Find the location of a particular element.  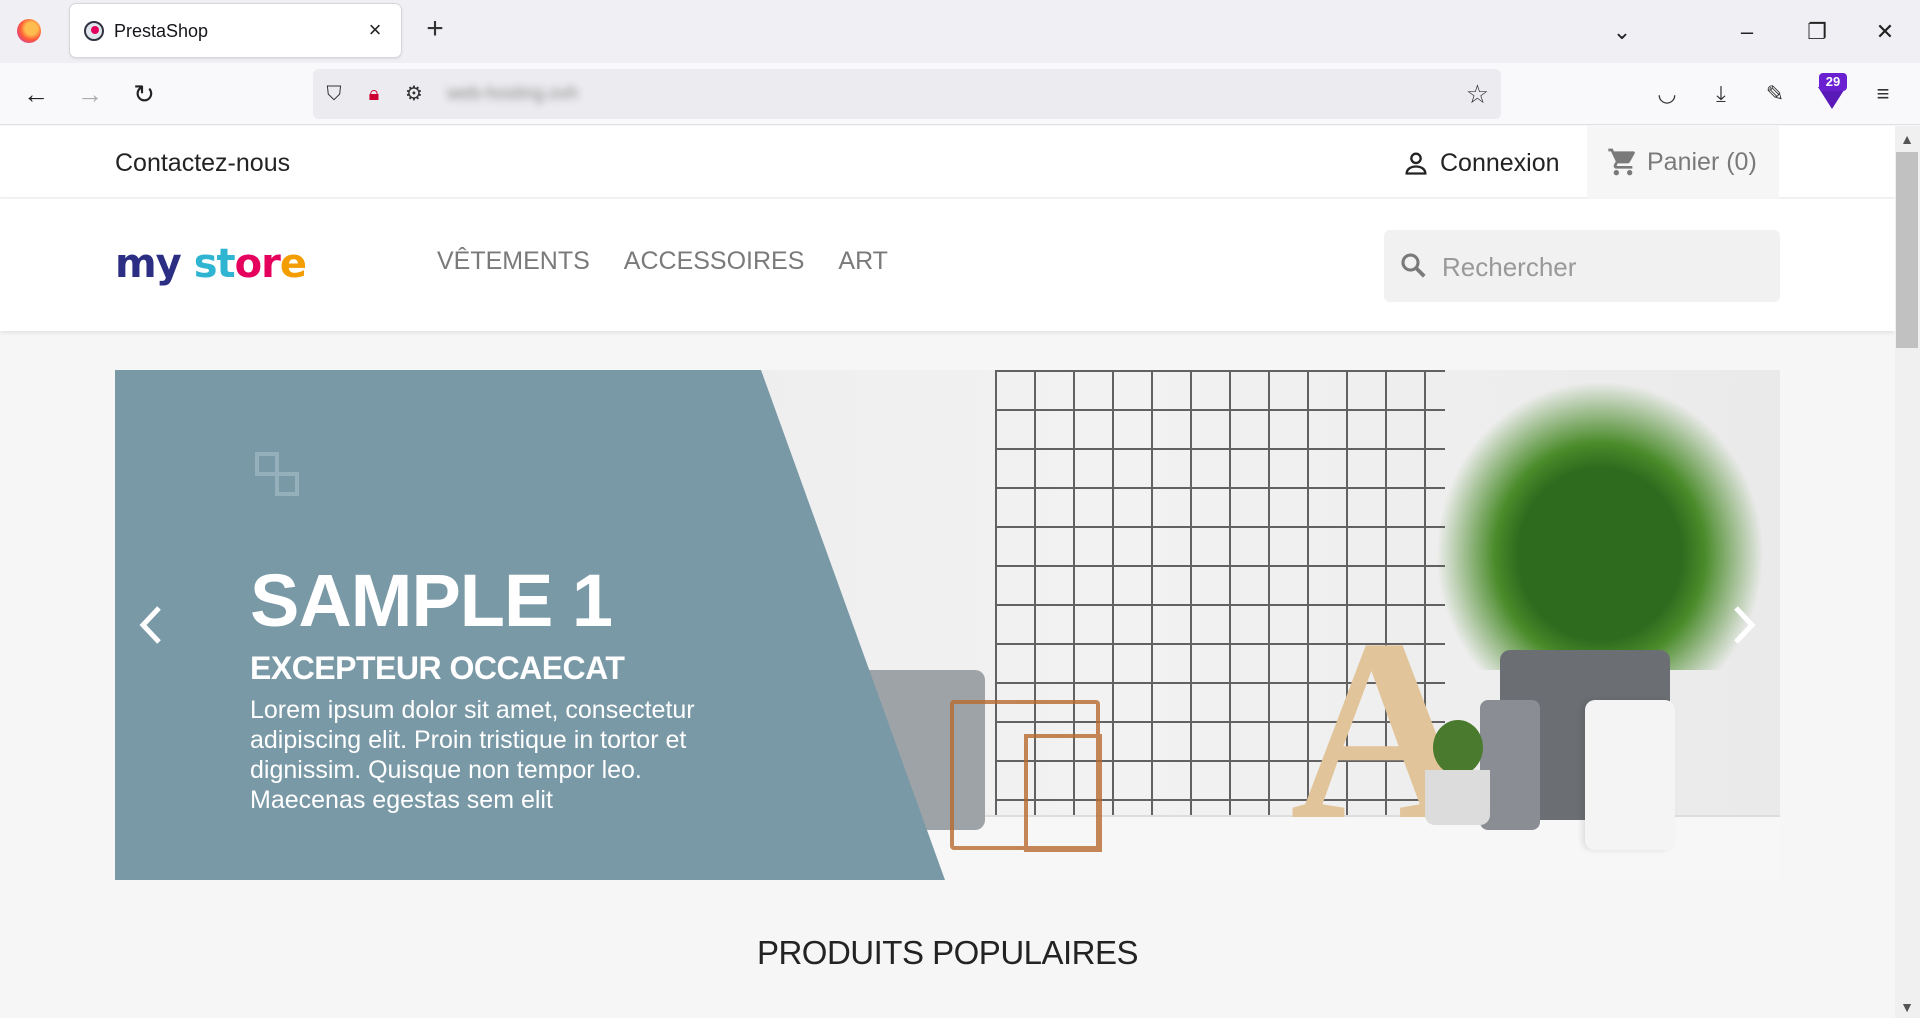

insecure-lock-icon: 🔒︎ is located at coordinates (374, 94).